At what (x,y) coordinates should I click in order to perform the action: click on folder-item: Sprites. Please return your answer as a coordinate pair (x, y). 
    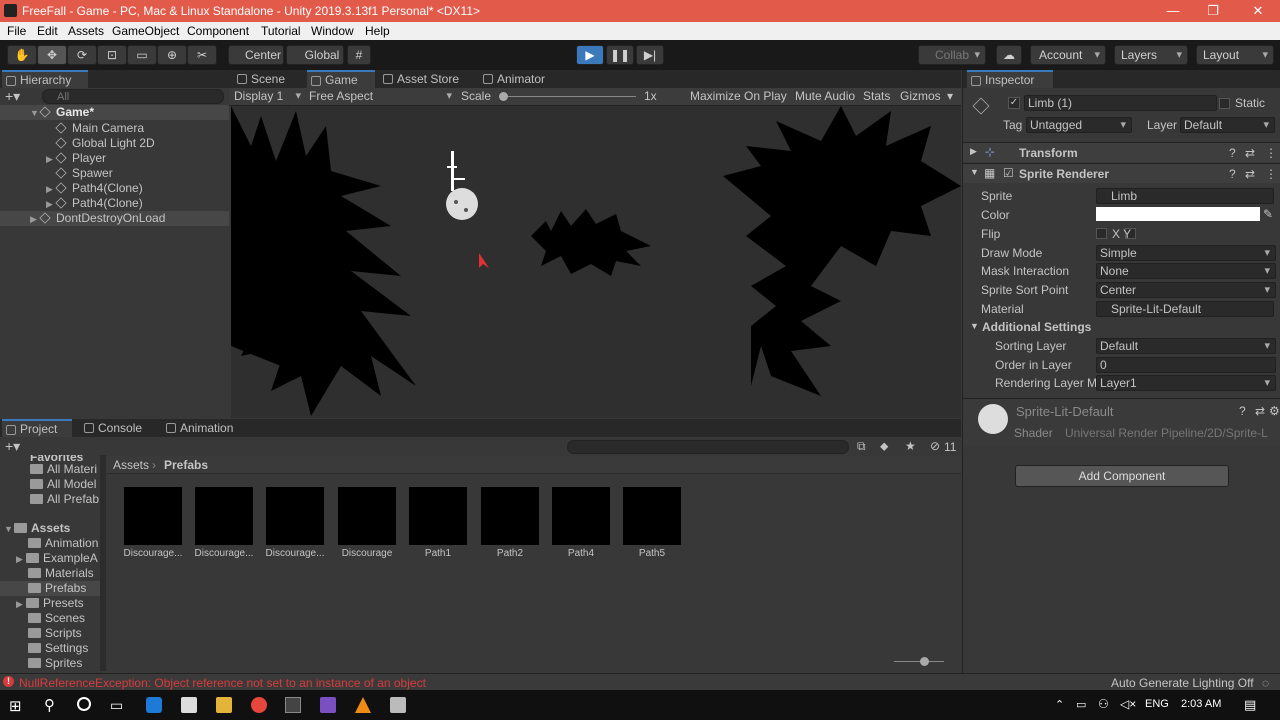
    Looking at the image, I should click on (55, 663).